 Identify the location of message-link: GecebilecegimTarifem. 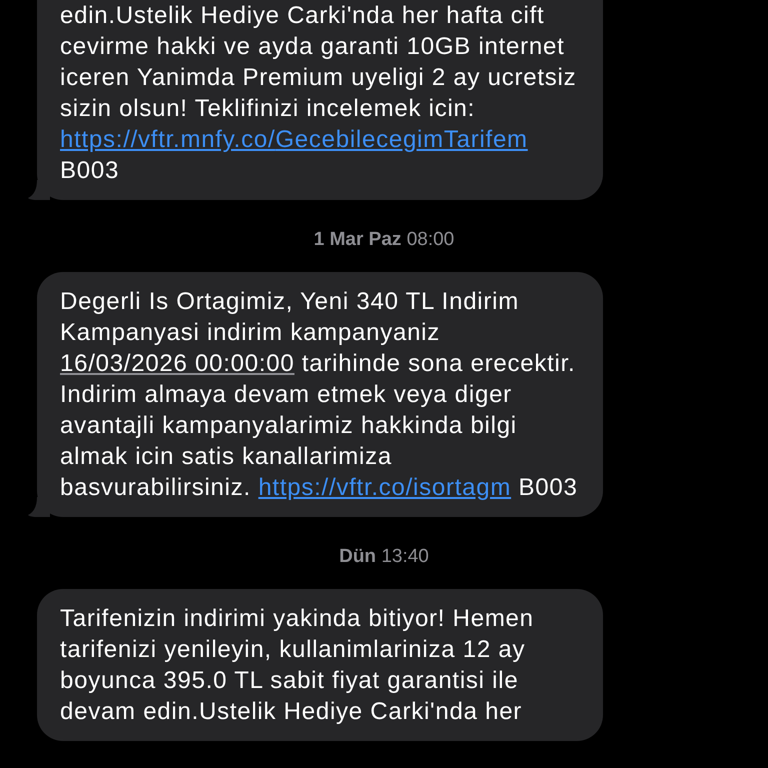
(401, 139).